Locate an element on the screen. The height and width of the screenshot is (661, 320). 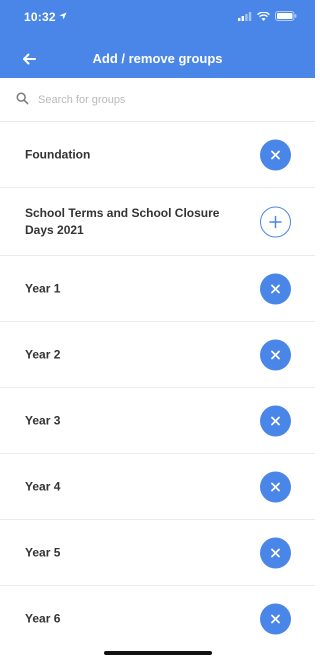
group-row-year-6: Year 6 is located at coordinates (157, 619).